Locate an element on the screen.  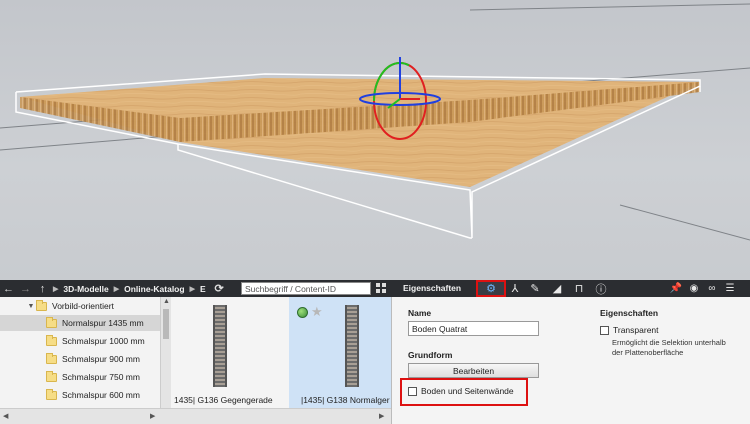
tunnel-icon: ⊓ is located at coordinates (579, 289).